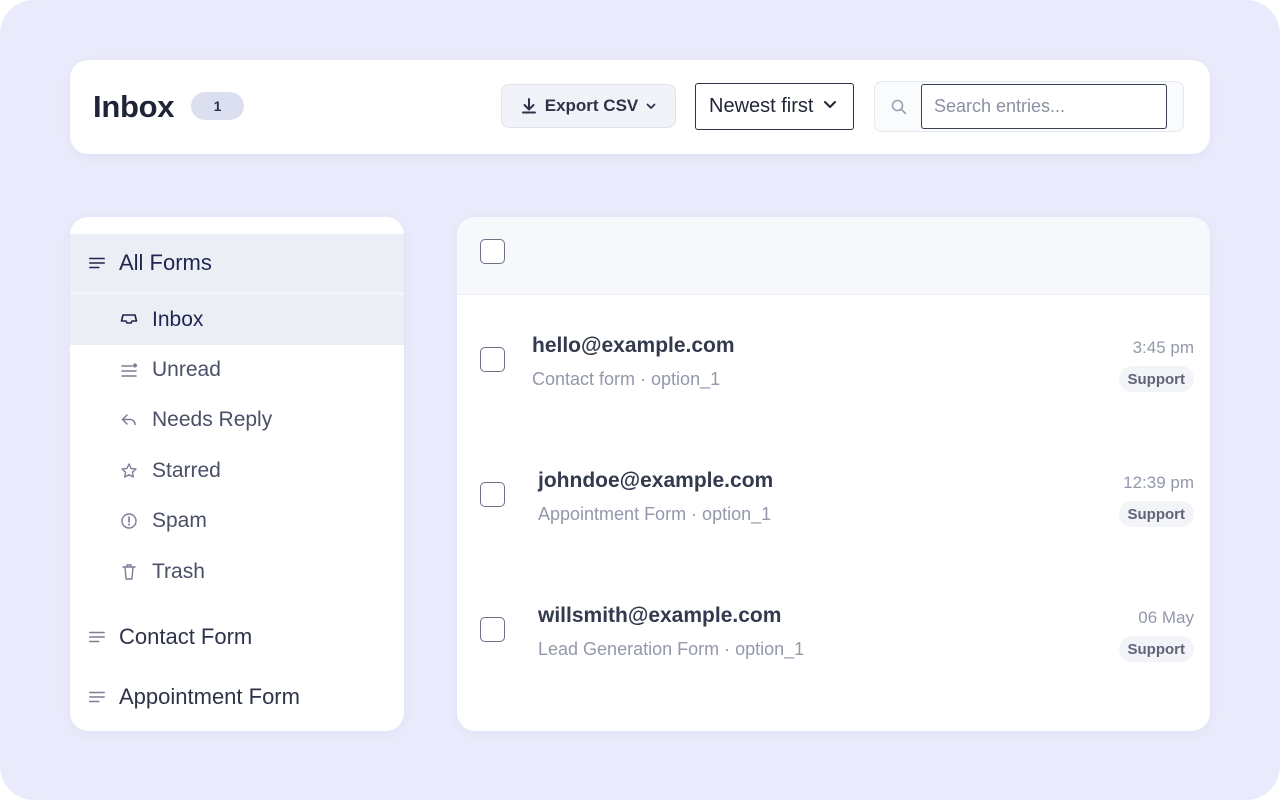  What do you see at coordinates (761, 106) in the screenshot?
I see `sort-select-value: Newest first` at bounding box center [761, 106].